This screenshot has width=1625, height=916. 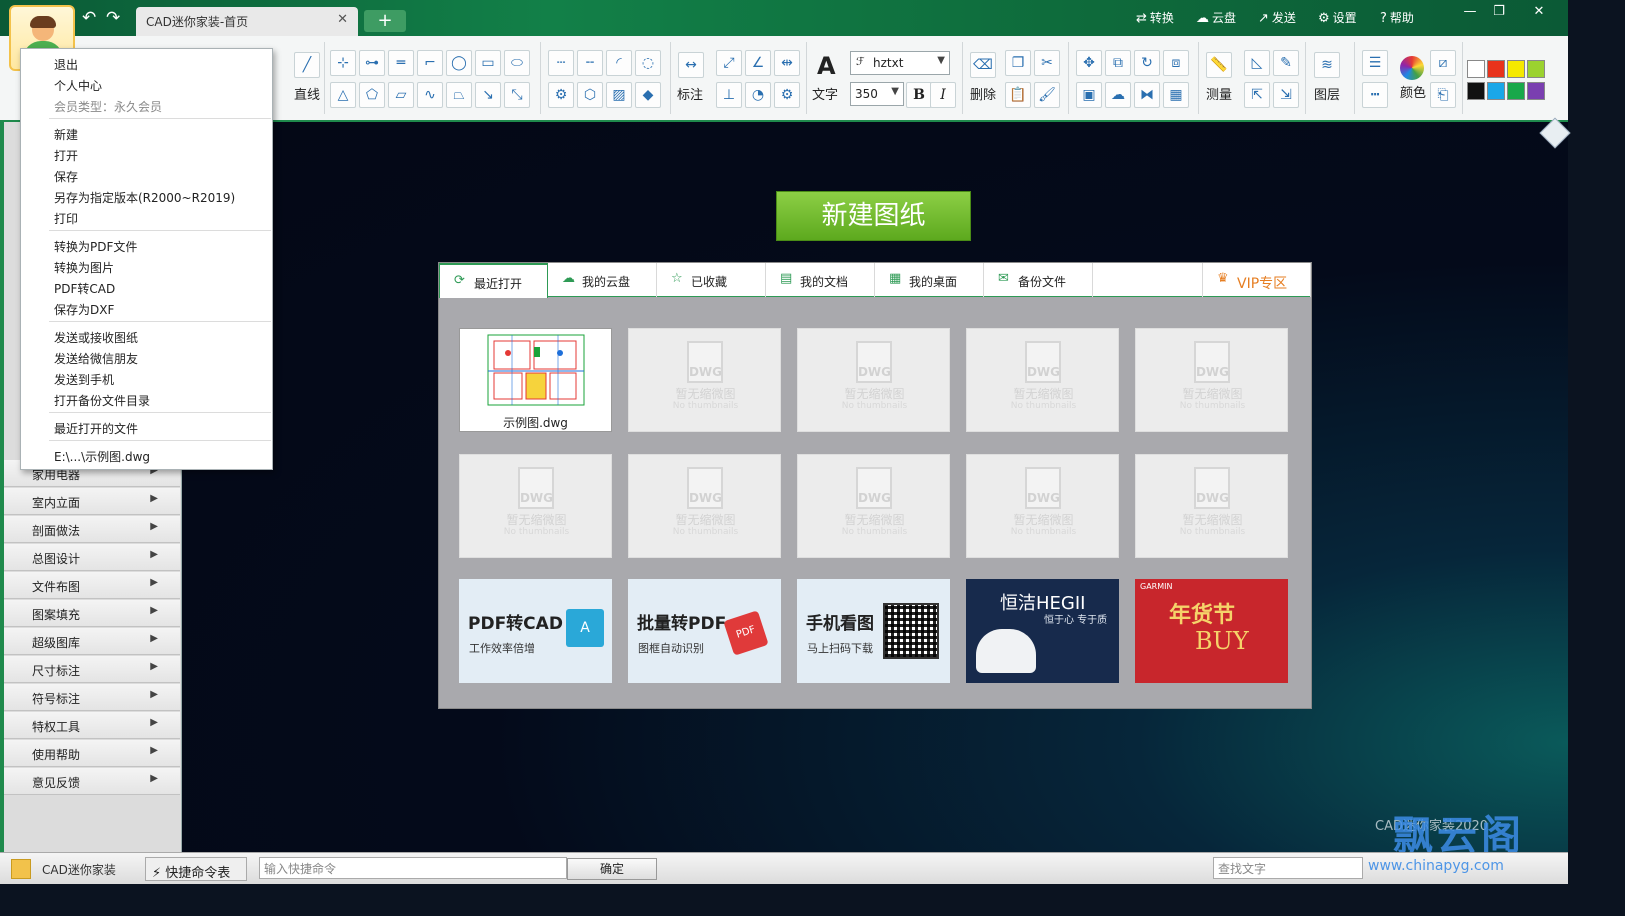 What do you see at coordinates (196, 869) in the screenshot?
I see `quick-commands-button: ⚡ 快捷命令表` at bounding box center [196, 869].